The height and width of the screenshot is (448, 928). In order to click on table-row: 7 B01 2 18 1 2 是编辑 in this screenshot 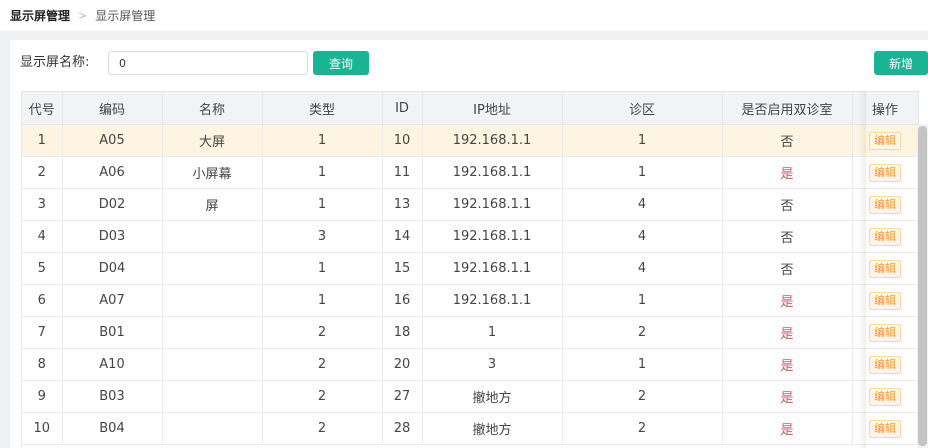, I will do `click(470, 332)`.